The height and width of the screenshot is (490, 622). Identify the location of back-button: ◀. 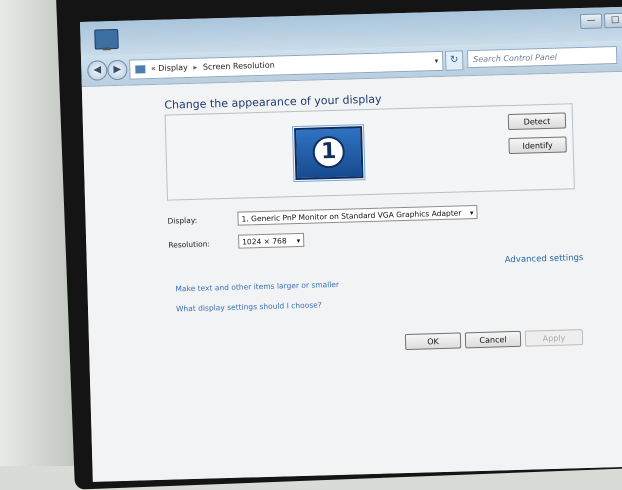
(97, 70).